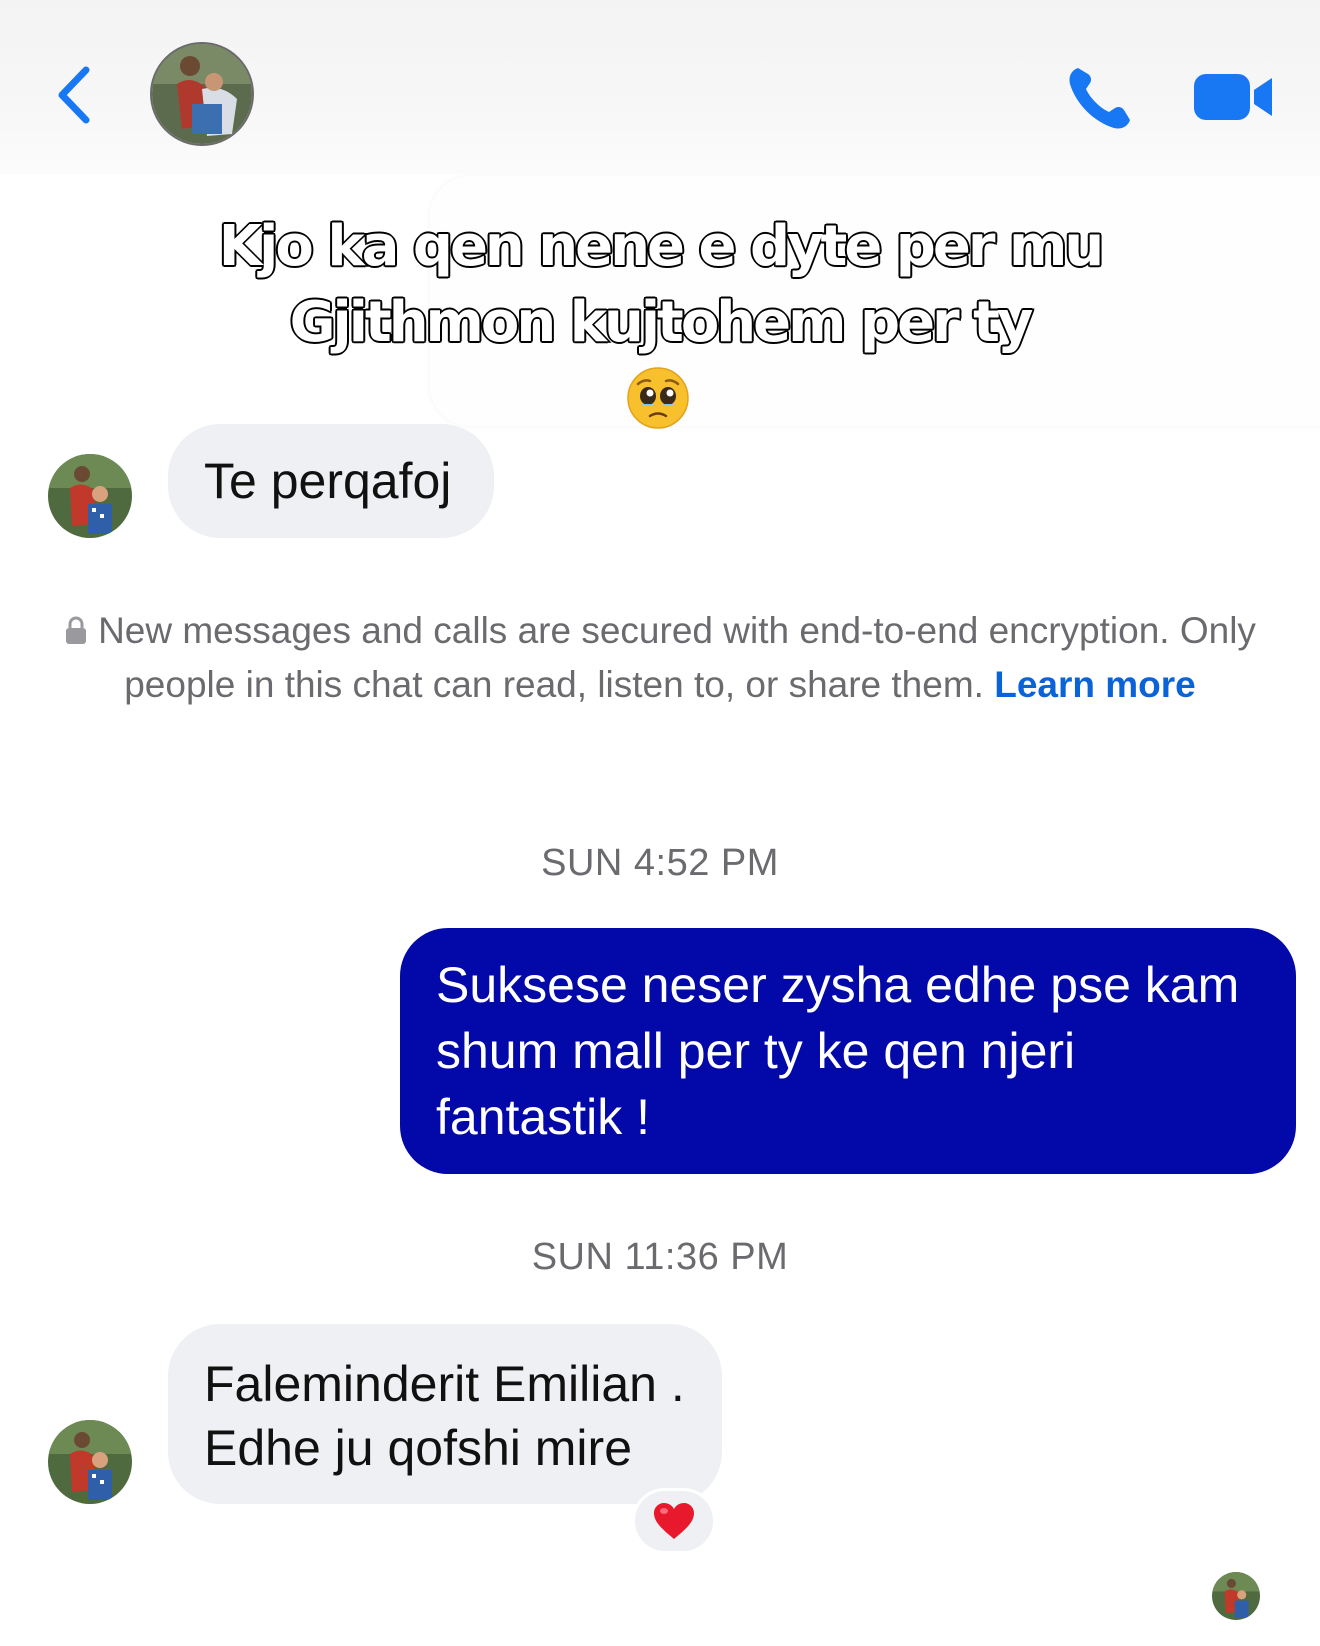 The width and height of the screenshot is (1320, 1646). What do you see at coordinates (838, 985) in the screenshot?
I see `message-text-line: Suksese neser zysha edhe pse kam` at bounding box center [838, 985].